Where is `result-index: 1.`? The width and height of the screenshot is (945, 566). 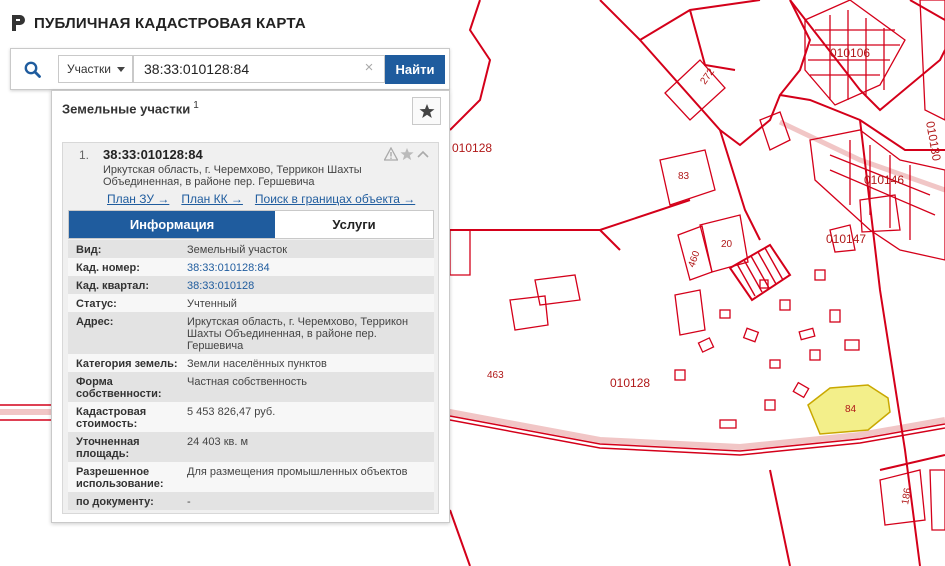
result-index: 1. is located at coordinates (84, 155).